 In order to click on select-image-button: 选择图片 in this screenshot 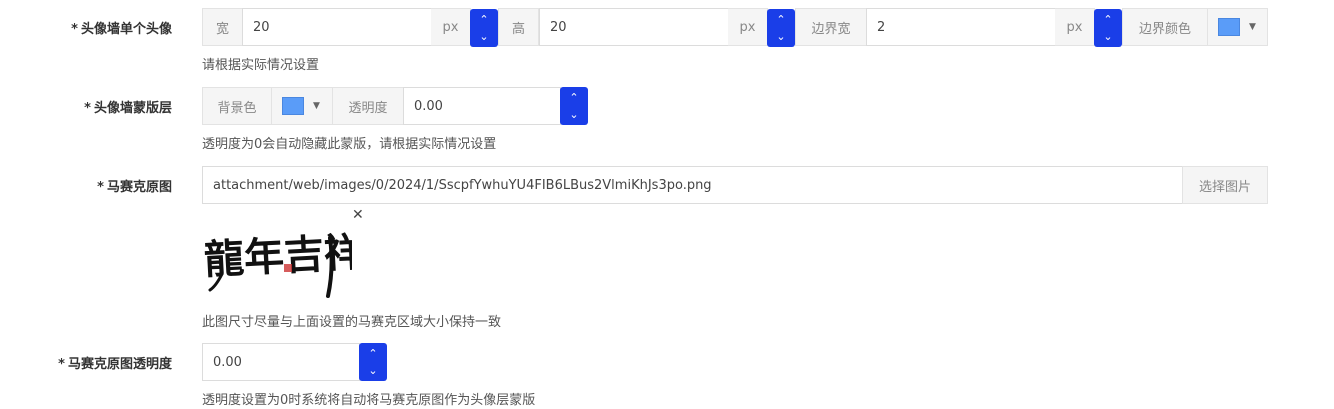, I will do `click(1225, 185)`.